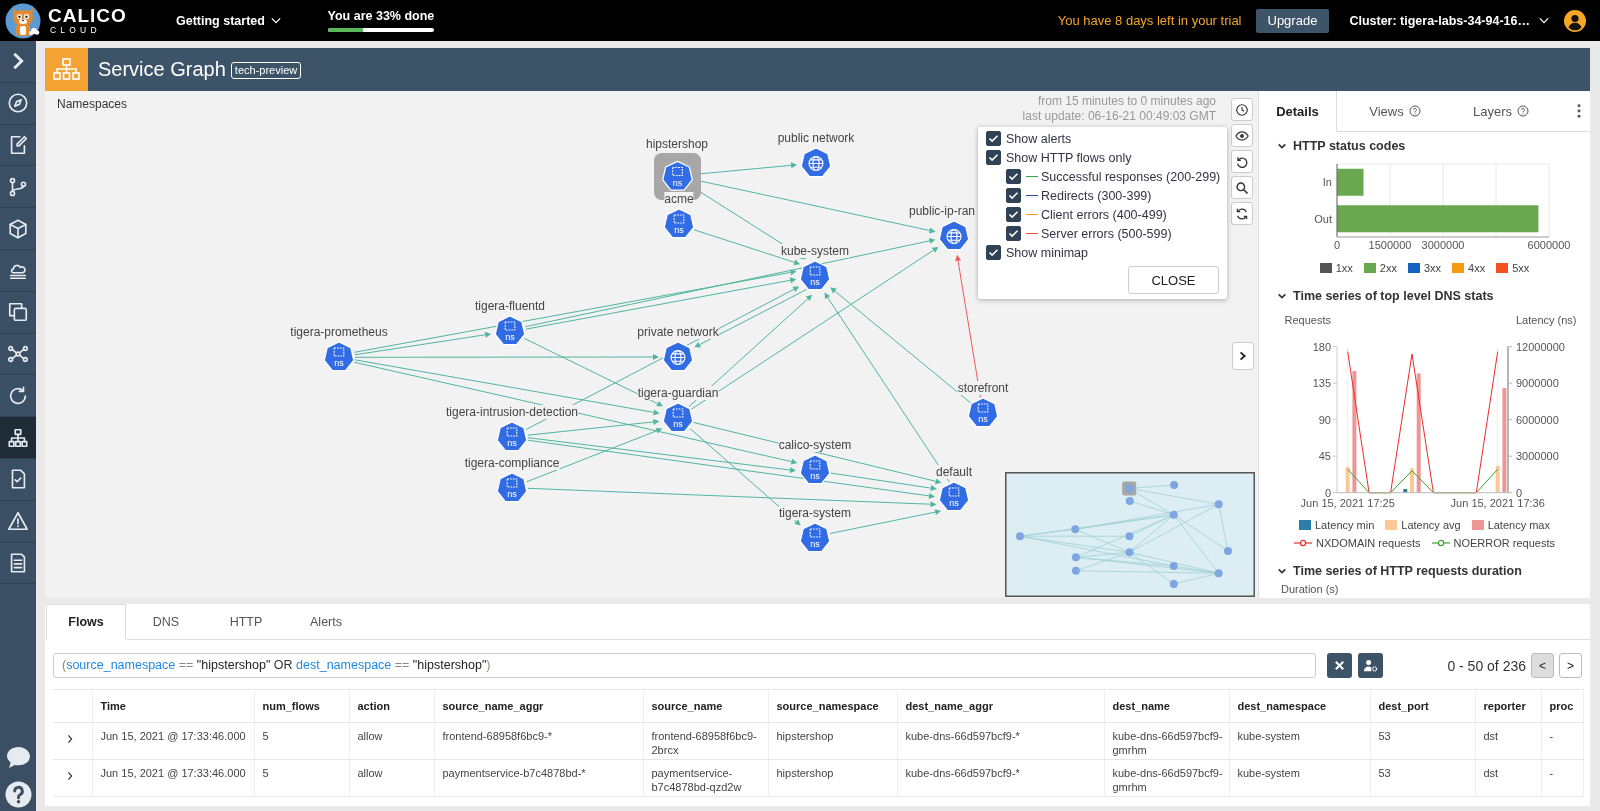  Describe the element at coordinates (1432, 268) in the screenshot. I see `legend-label: 3xx` at that location.